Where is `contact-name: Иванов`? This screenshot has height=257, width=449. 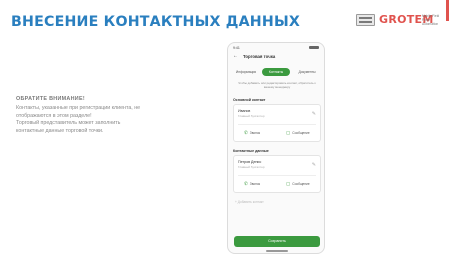 contact-name: Иванов is located at coordinates (244, 111).